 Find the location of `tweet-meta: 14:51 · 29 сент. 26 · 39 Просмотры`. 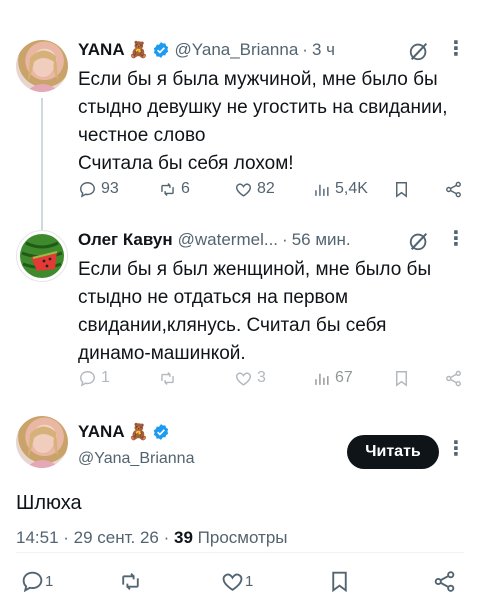

tweet-meta: 14:51 · 29 сент. 26 · 39 Просмотры is located at coordinates (152, 538).